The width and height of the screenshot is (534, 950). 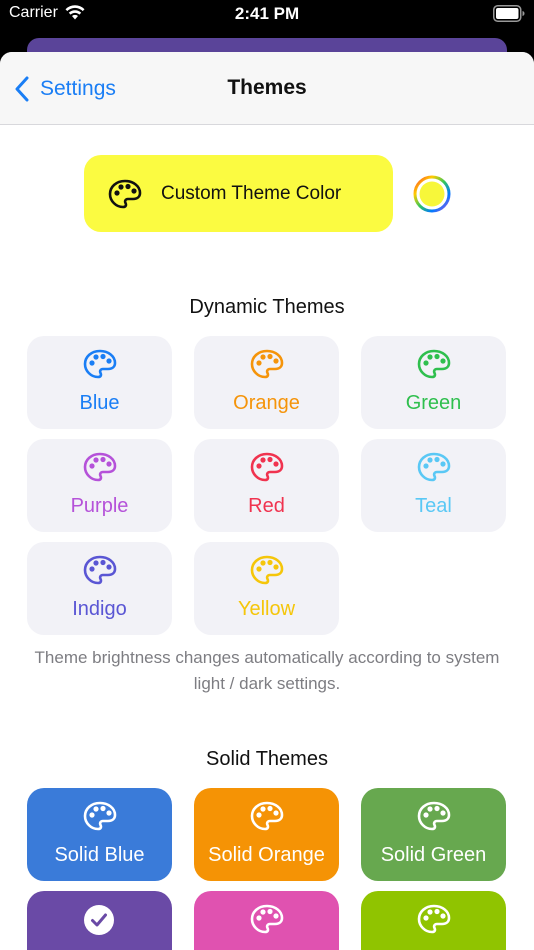 I want to click on theme-tile-solid-purple, so click(x=99, y=920).